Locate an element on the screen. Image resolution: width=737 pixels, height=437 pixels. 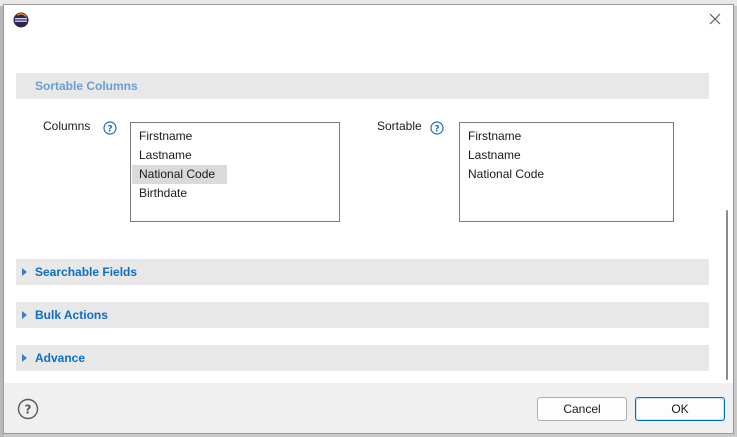
help-circle-icon: ? is located at coordinates (28, 409).